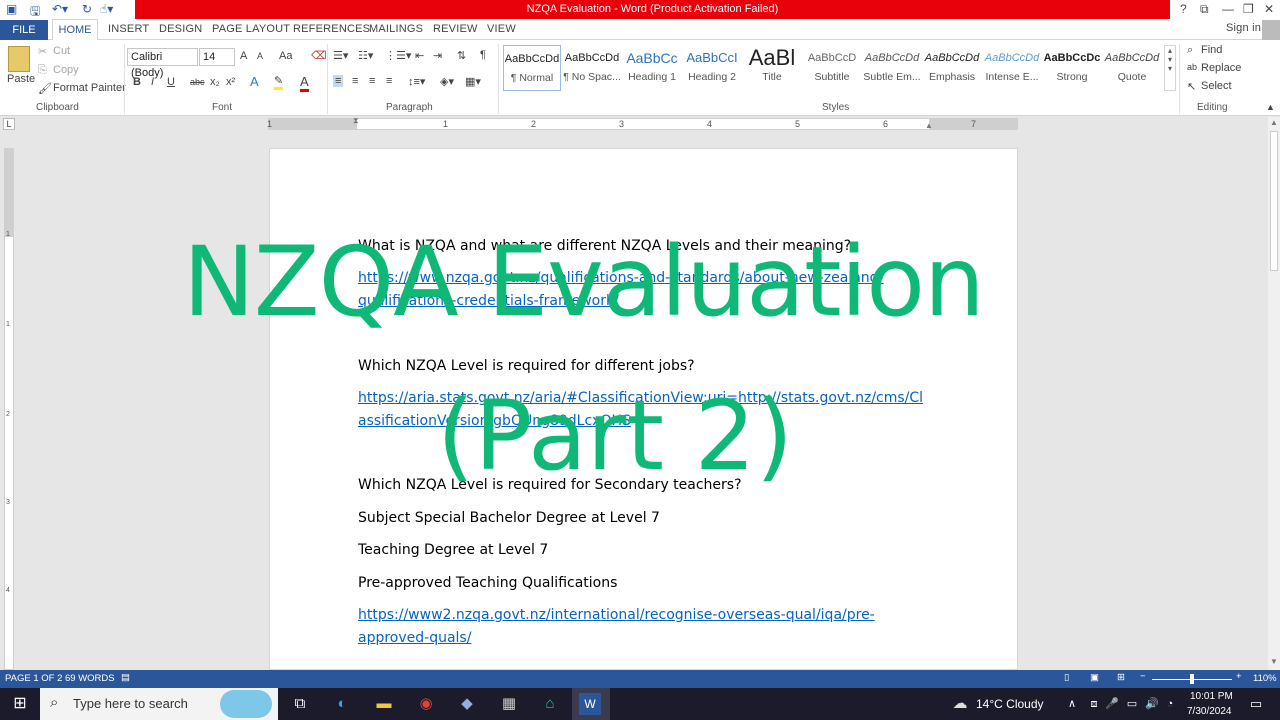 Image resolution: width=1280 pixels, height=720 pixels. Describe the element at coordinates (1190, 50) in the screenshot. I see `find-icon: ⌕` at that location.